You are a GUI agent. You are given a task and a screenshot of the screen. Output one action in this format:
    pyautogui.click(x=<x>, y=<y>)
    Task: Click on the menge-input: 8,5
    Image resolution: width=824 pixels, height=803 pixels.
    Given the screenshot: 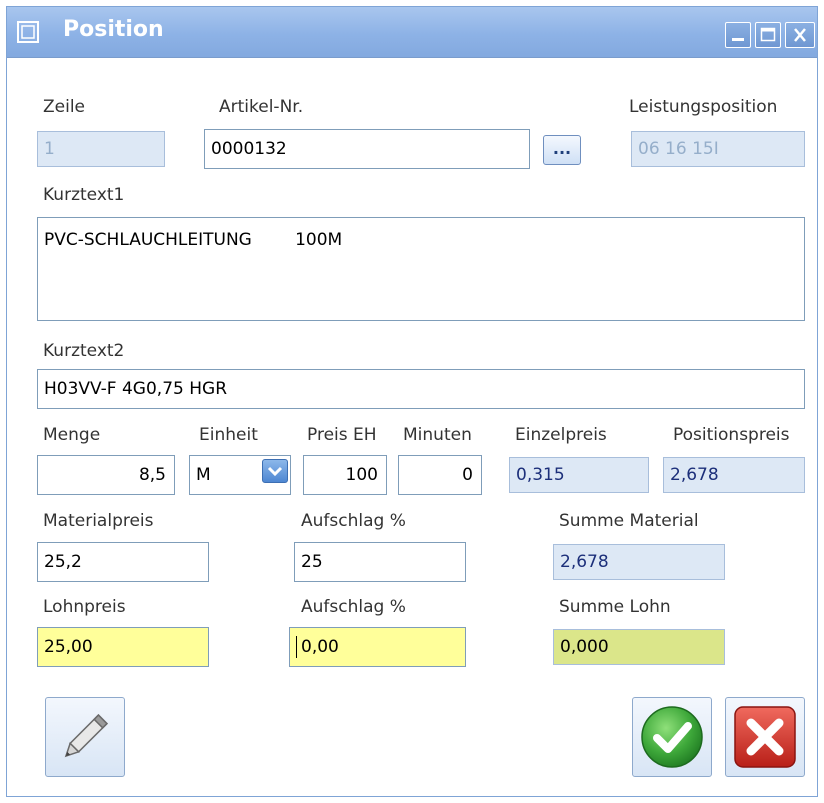 What is the action you would take?
    pyautogui.click(x=106, y=475)
    